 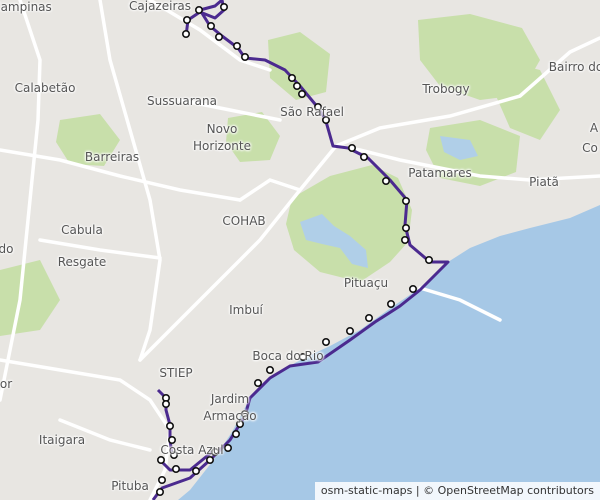 I want to click on place-label: Jardim, so click(x=230, y=399).